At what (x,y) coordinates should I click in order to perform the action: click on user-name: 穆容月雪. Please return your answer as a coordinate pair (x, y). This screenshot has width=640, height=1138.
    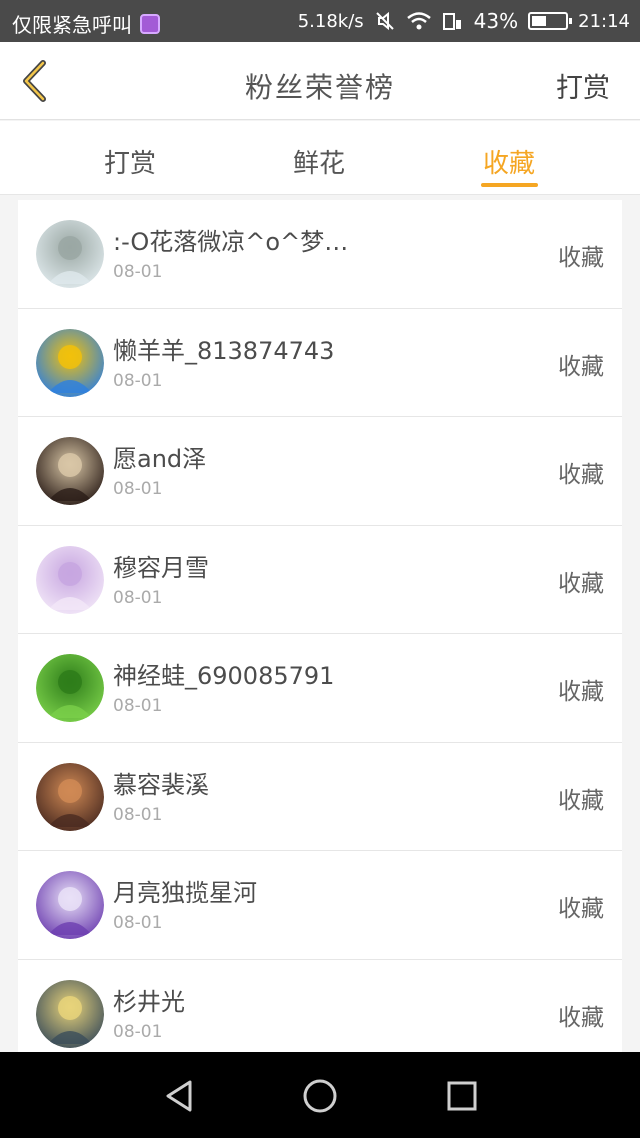
    Looking at the image, I should click on (161, 567).